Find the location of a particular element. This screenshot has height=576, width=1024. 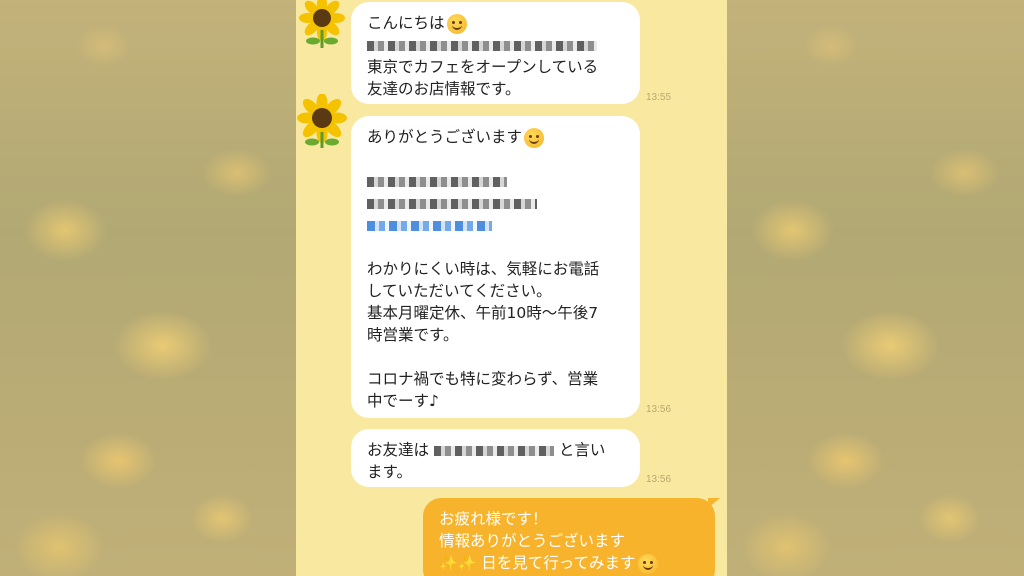

redacted-link is located at coordinates (429, 225).